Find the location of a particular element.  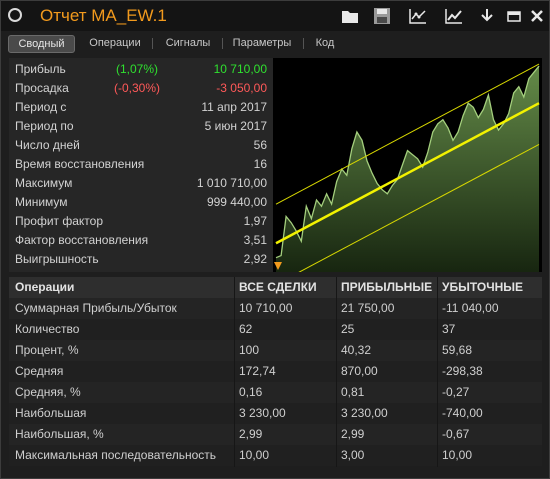

summary-value: 999 440,00 is located at coordinates (236, 202).